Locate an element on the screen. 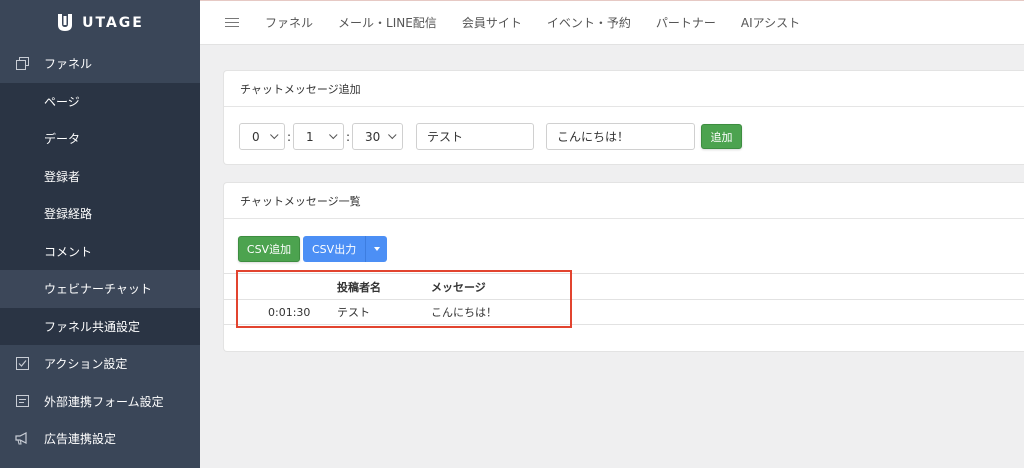 The width and height of the screenshot is (1024, 468). sidebar-item-label: コメント is located at coordinates (68, 251).